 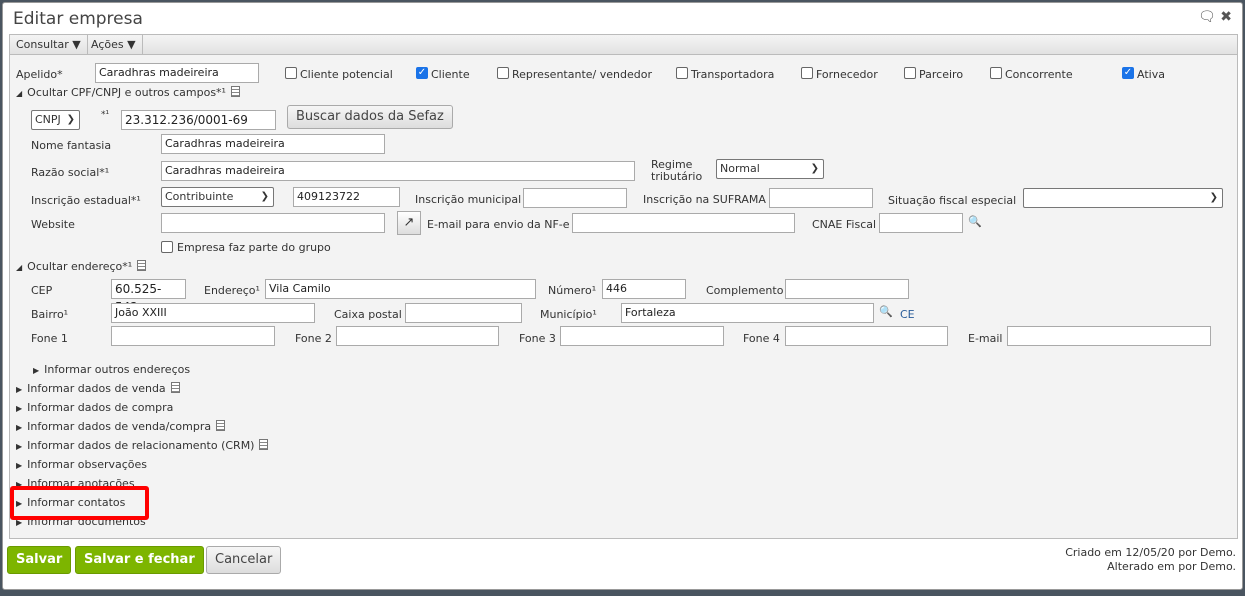 I want to click on section-toggle: ▶ Informar dados de venda, so click(x=98, y=388).